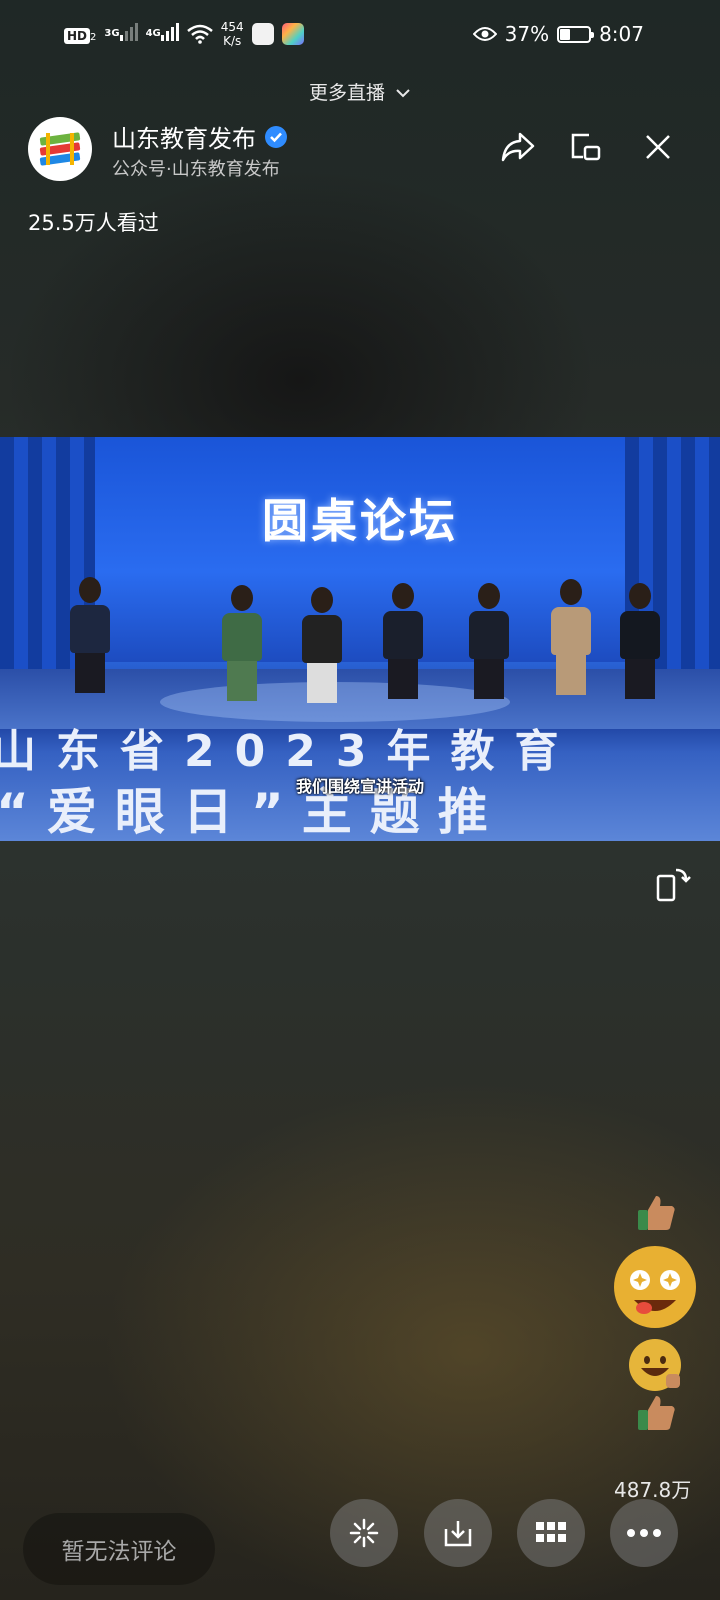  Describe the element at coordinates (119, 1549) in the screenshot. I see `comment-input: 暂无法评论` at that location.